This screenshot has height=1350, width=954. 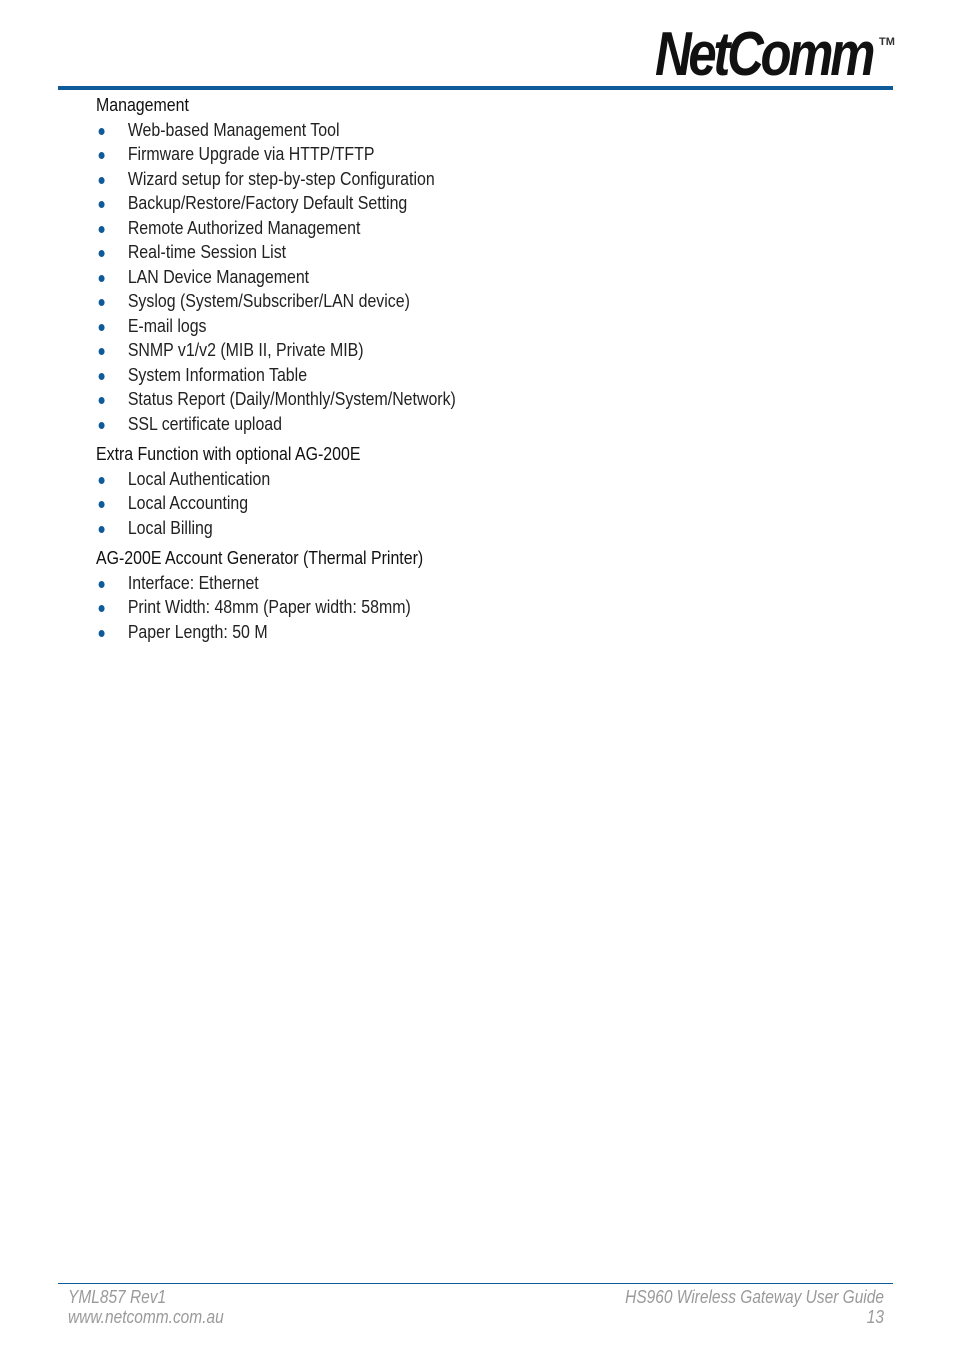 I want to click on list-item-text: E-mail logs, so click(x=167, y=325).